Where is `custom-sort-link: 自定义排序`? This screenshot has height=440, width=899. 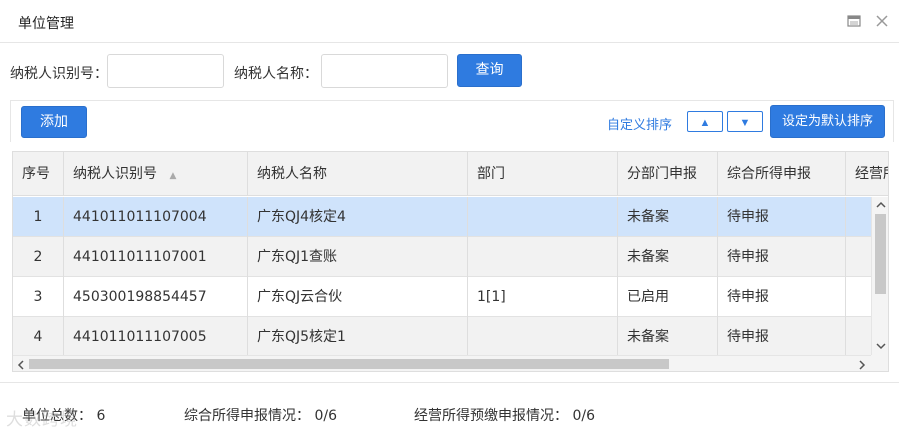 custom-sort-link: 自定义排序 is located at coordinates (639, 123).